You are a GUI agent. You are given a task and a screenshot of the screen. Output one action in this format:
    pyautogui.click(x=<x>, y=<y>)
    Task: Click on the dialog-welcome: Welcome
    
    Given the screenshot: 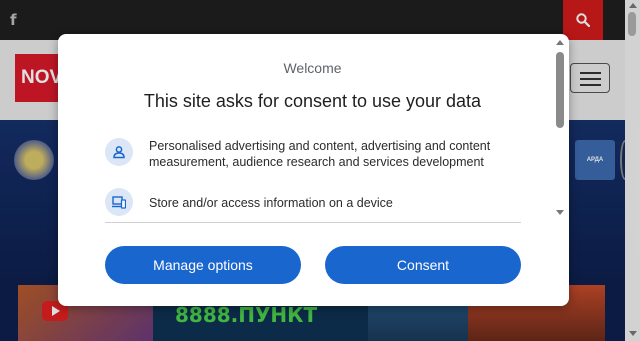 What is the action you would take?
    pyautogui.click(x=312, y=68)
    